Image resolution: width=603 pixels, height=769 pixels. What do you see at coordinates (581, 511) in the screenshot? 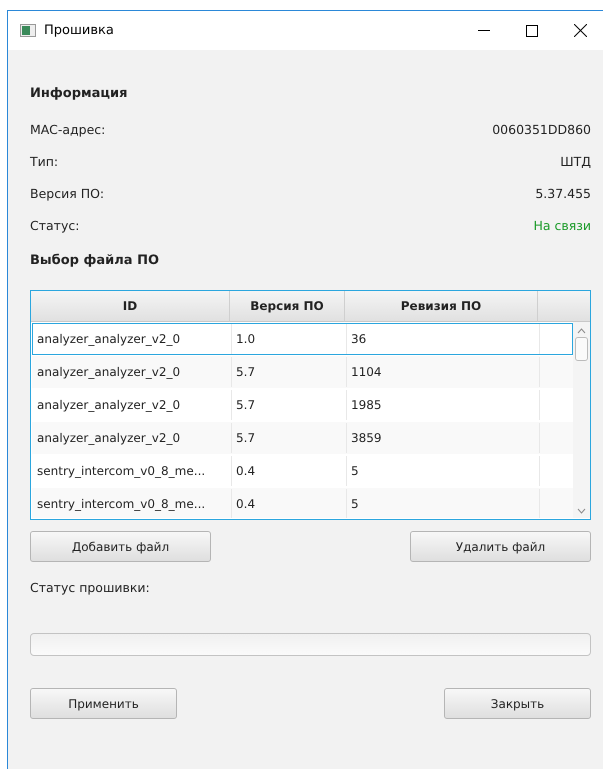
I see `scroll-down-icon` at bounding box center [581, 511].